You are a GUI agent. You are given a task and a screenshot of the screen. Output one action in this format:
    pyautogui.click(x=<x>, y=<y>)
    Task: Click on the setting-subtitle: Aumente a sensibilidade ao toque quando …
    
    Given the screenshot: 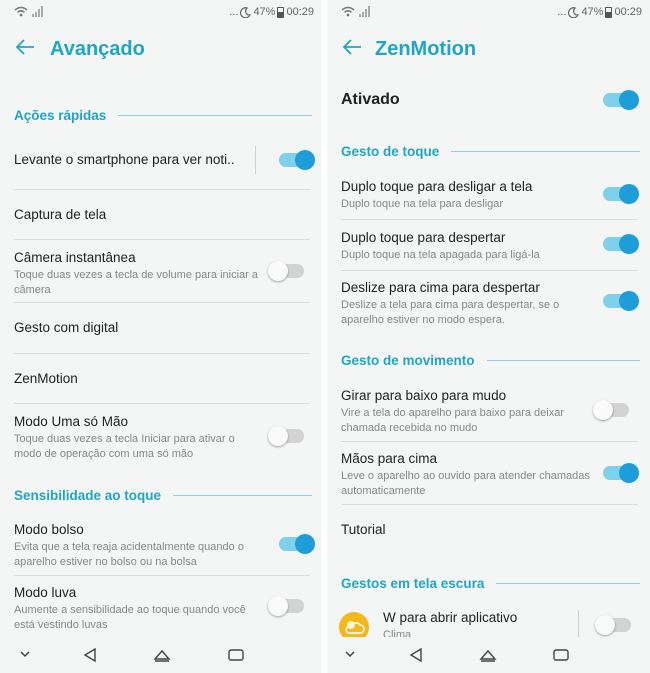 What is the action you would take?
    pyautogui.click(x=130, y=617)
    